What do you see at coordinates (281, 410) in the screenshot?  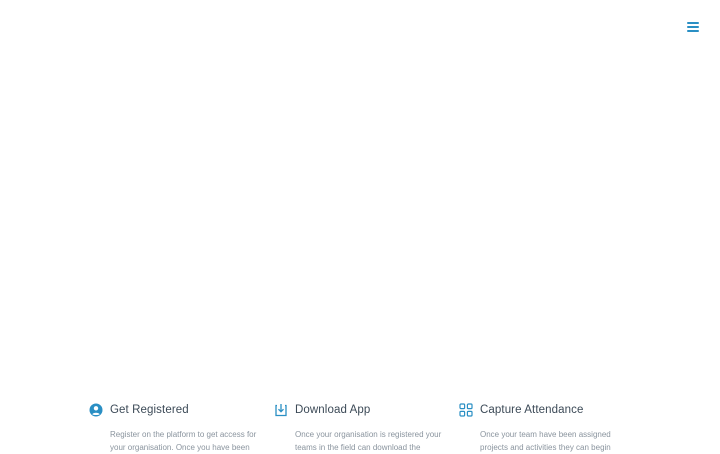 I see `download-icon` at bounding box center [281, 410].